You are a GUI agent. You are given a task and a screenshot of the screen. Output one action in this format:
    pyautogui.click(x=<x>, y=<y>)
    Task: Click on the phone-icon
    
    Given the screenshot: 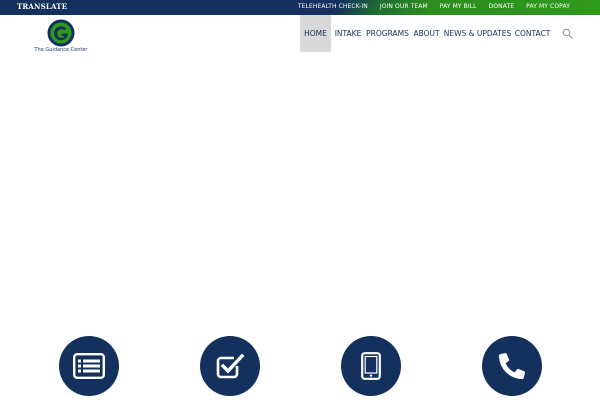 What is the action you would take?
    pyautogui.click(x=512, y=366)
    